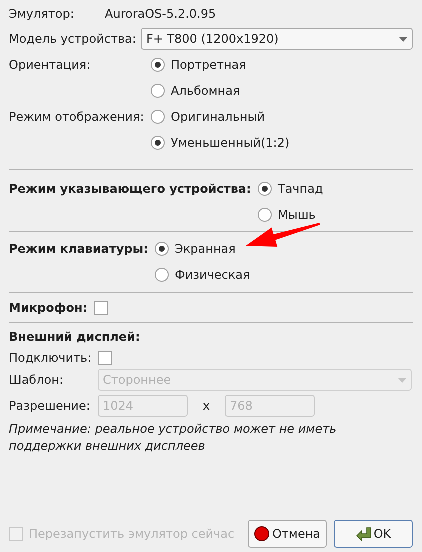 The image size is (422, 552). I want to click on radio-label: Уменьшенный(1:2), so click(230, 143).